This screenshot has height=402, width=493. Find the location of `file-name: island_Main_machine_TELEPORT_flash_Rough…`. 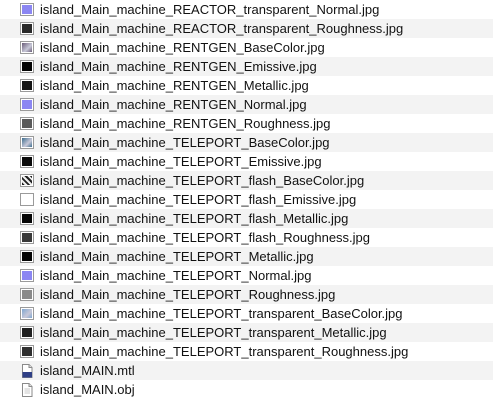

file-name: island_Main_machine_TELEPORT_flash_Rough… is located at coordinates (205, 237).